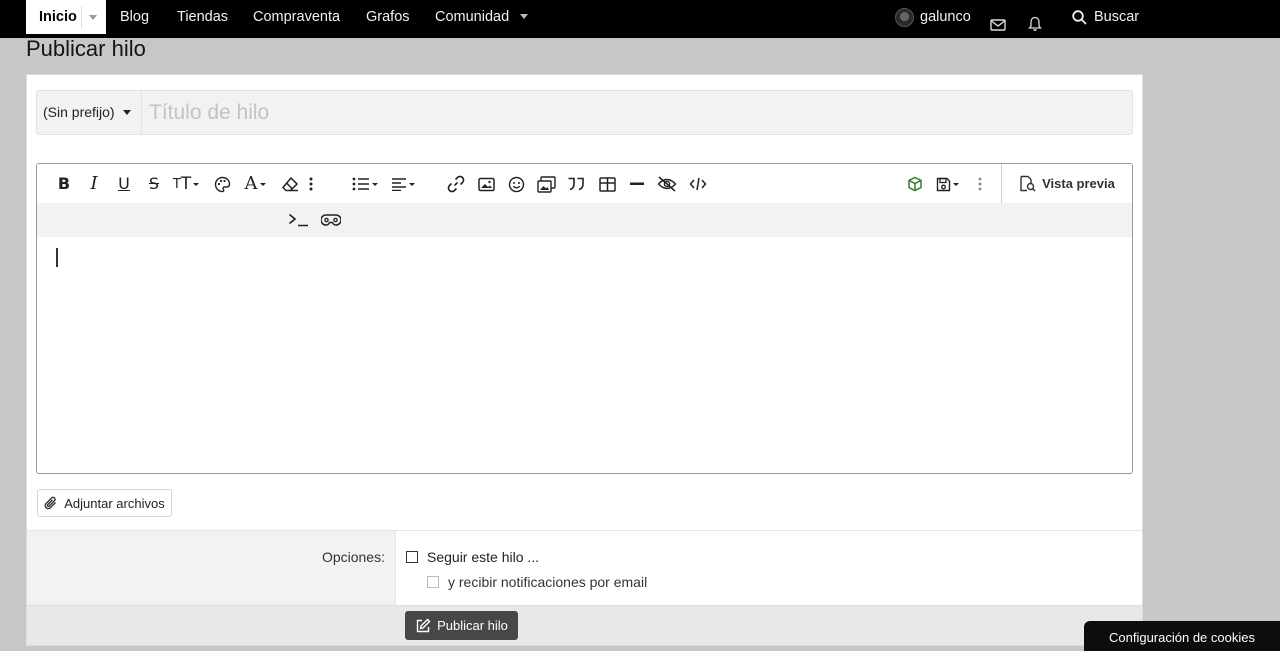 This screenshot has width=1280, height=651. What do you see at coordinates (904, 17) in the screenshot?
I see `avatar` at bounding box center [904, 17].